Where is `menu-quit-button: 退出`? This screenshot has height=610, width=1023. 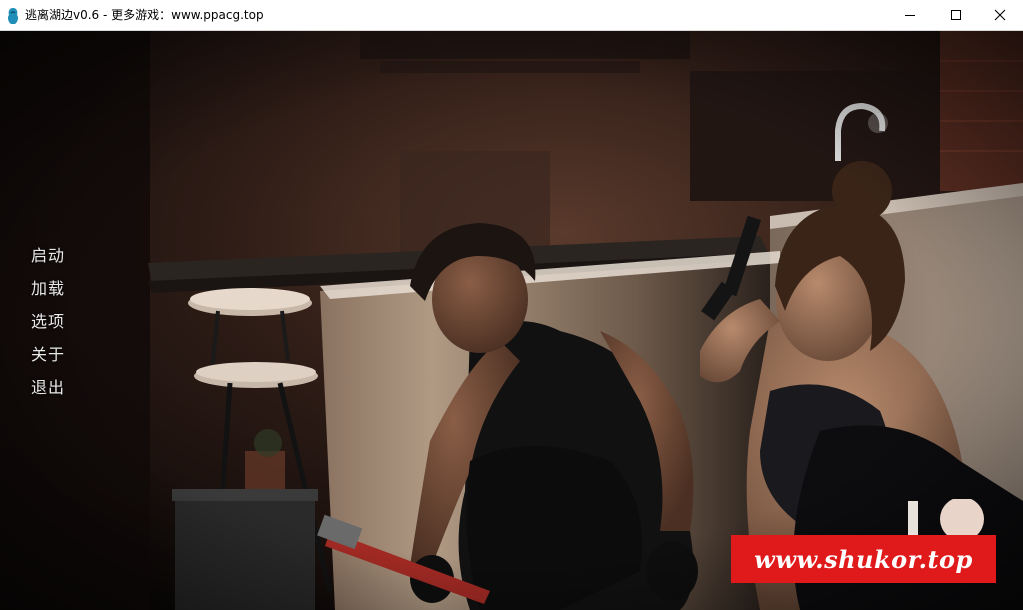 menu-quit-button: 退出 is located at coordinates (48, 394).